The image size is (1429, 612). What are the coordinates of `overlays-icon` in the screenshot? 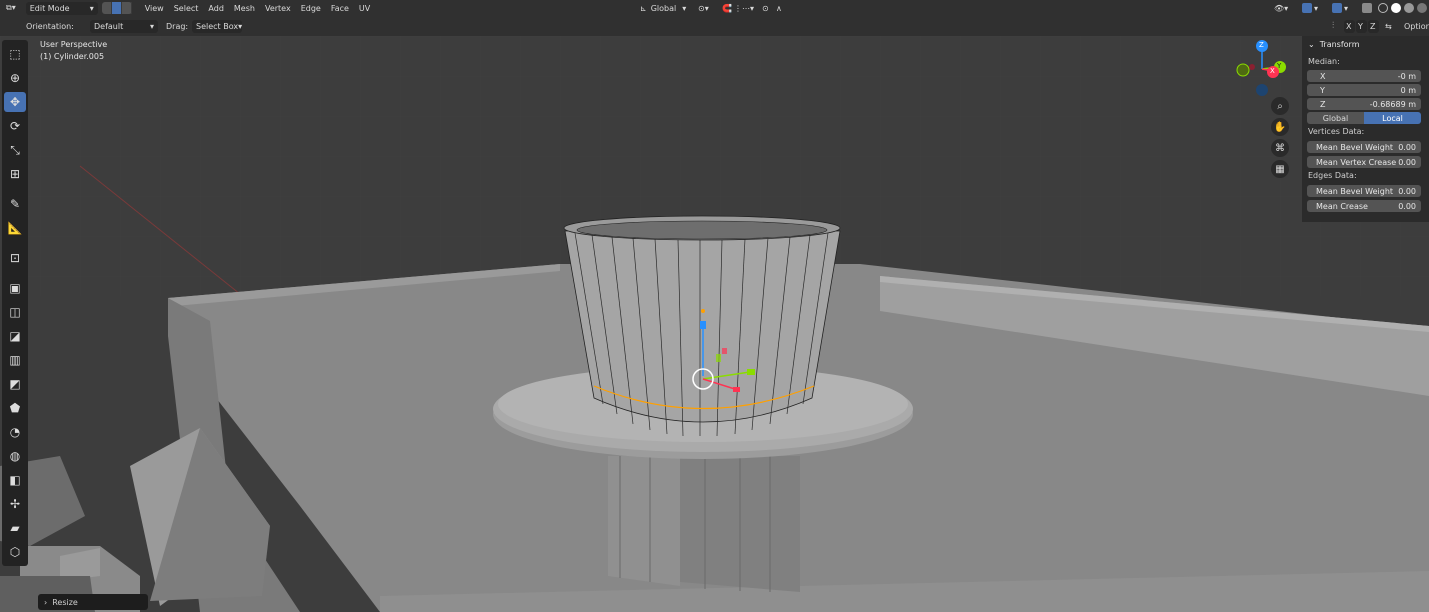 It's located at (1337, 8).